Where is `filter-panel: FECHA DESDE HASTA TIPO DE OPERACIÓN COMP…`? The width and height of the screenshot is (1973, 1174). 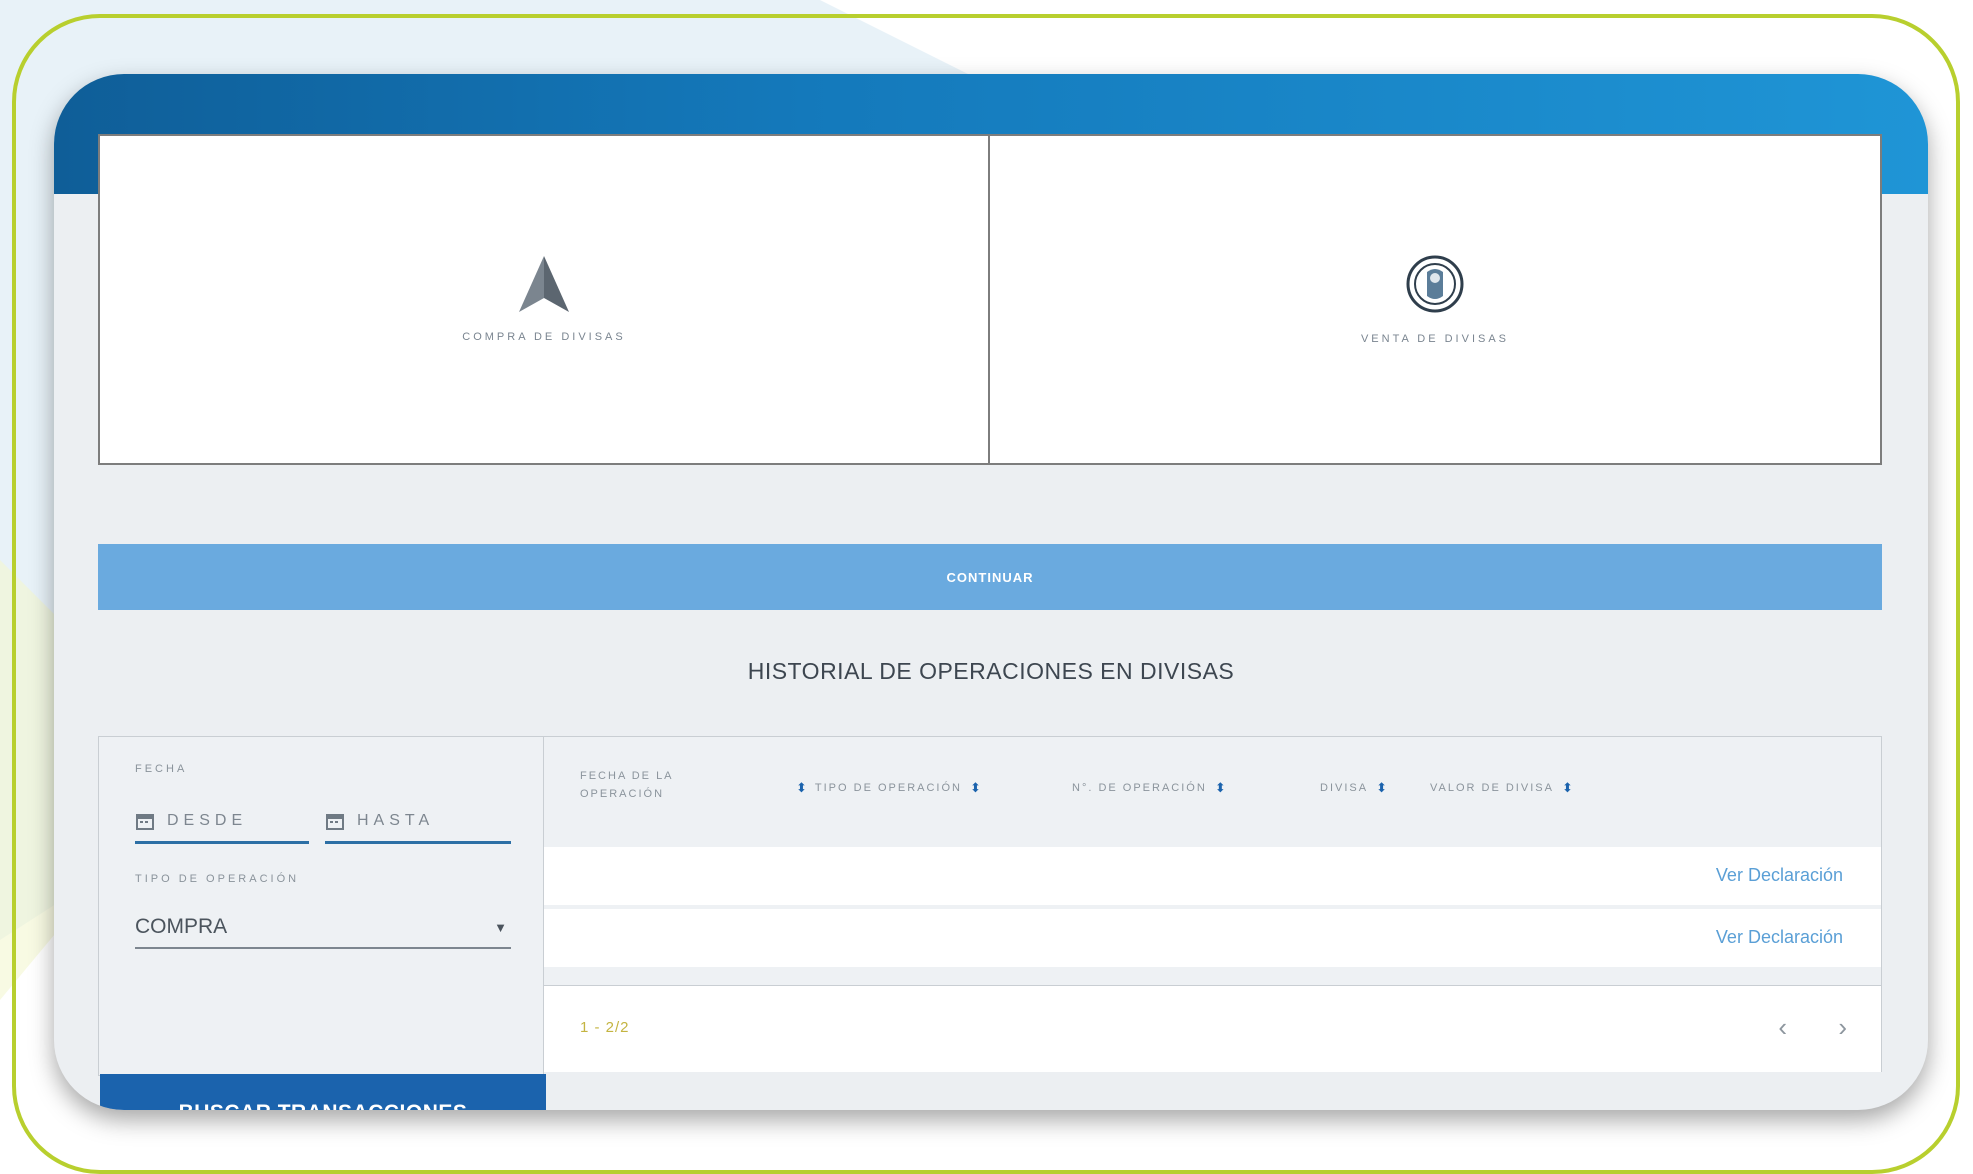 filter-panel: FECHA DESDE HASTA TIPO DE OPERACIÓN COMP… is located at coordinates (321, 906).